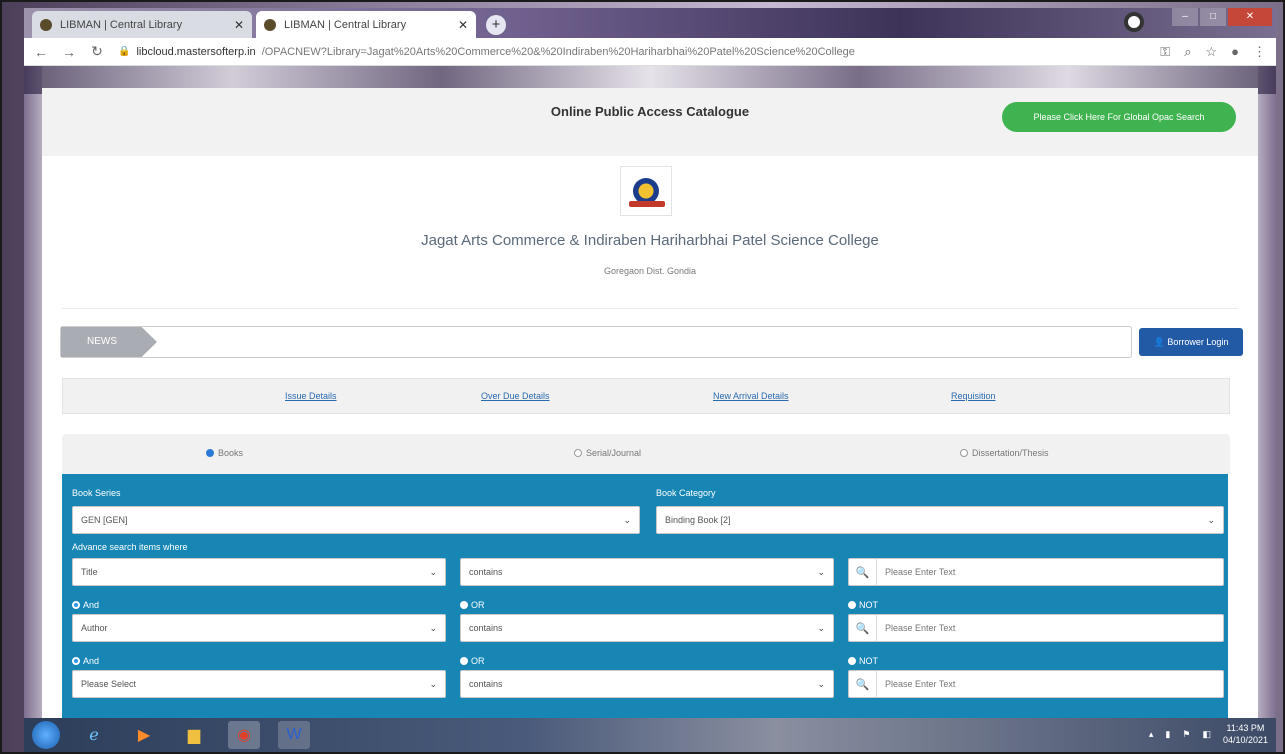  Describe the element at coordinates (69, 52) in the screenshot. I see `forward-icon: →` at that location.